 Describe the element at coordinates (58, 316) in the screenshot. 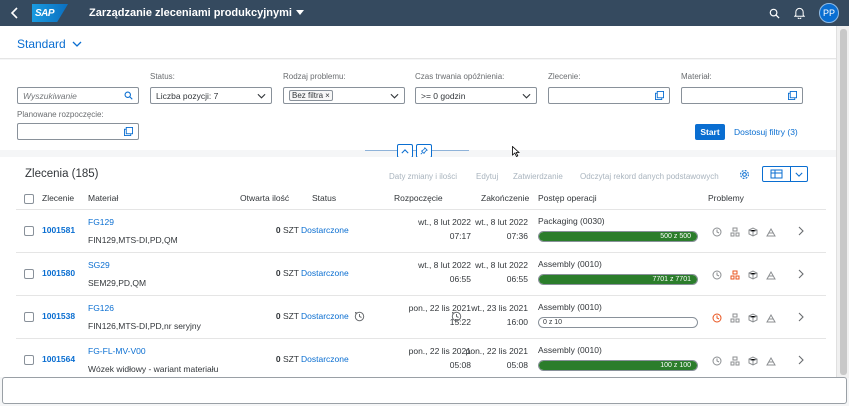

I see `order-link: 1001538` at that location.